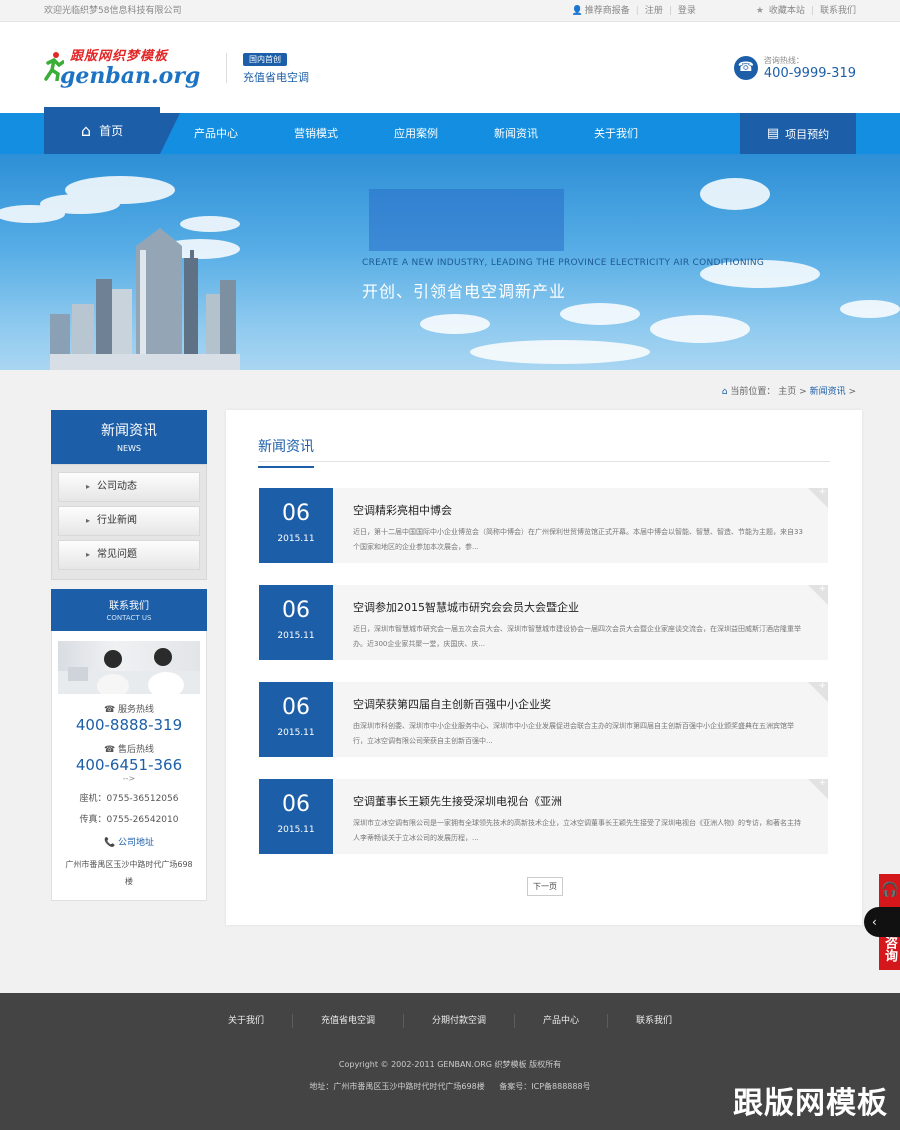  I want to click on telephone-line: 座机：0755-36512056, so click(129, 799).